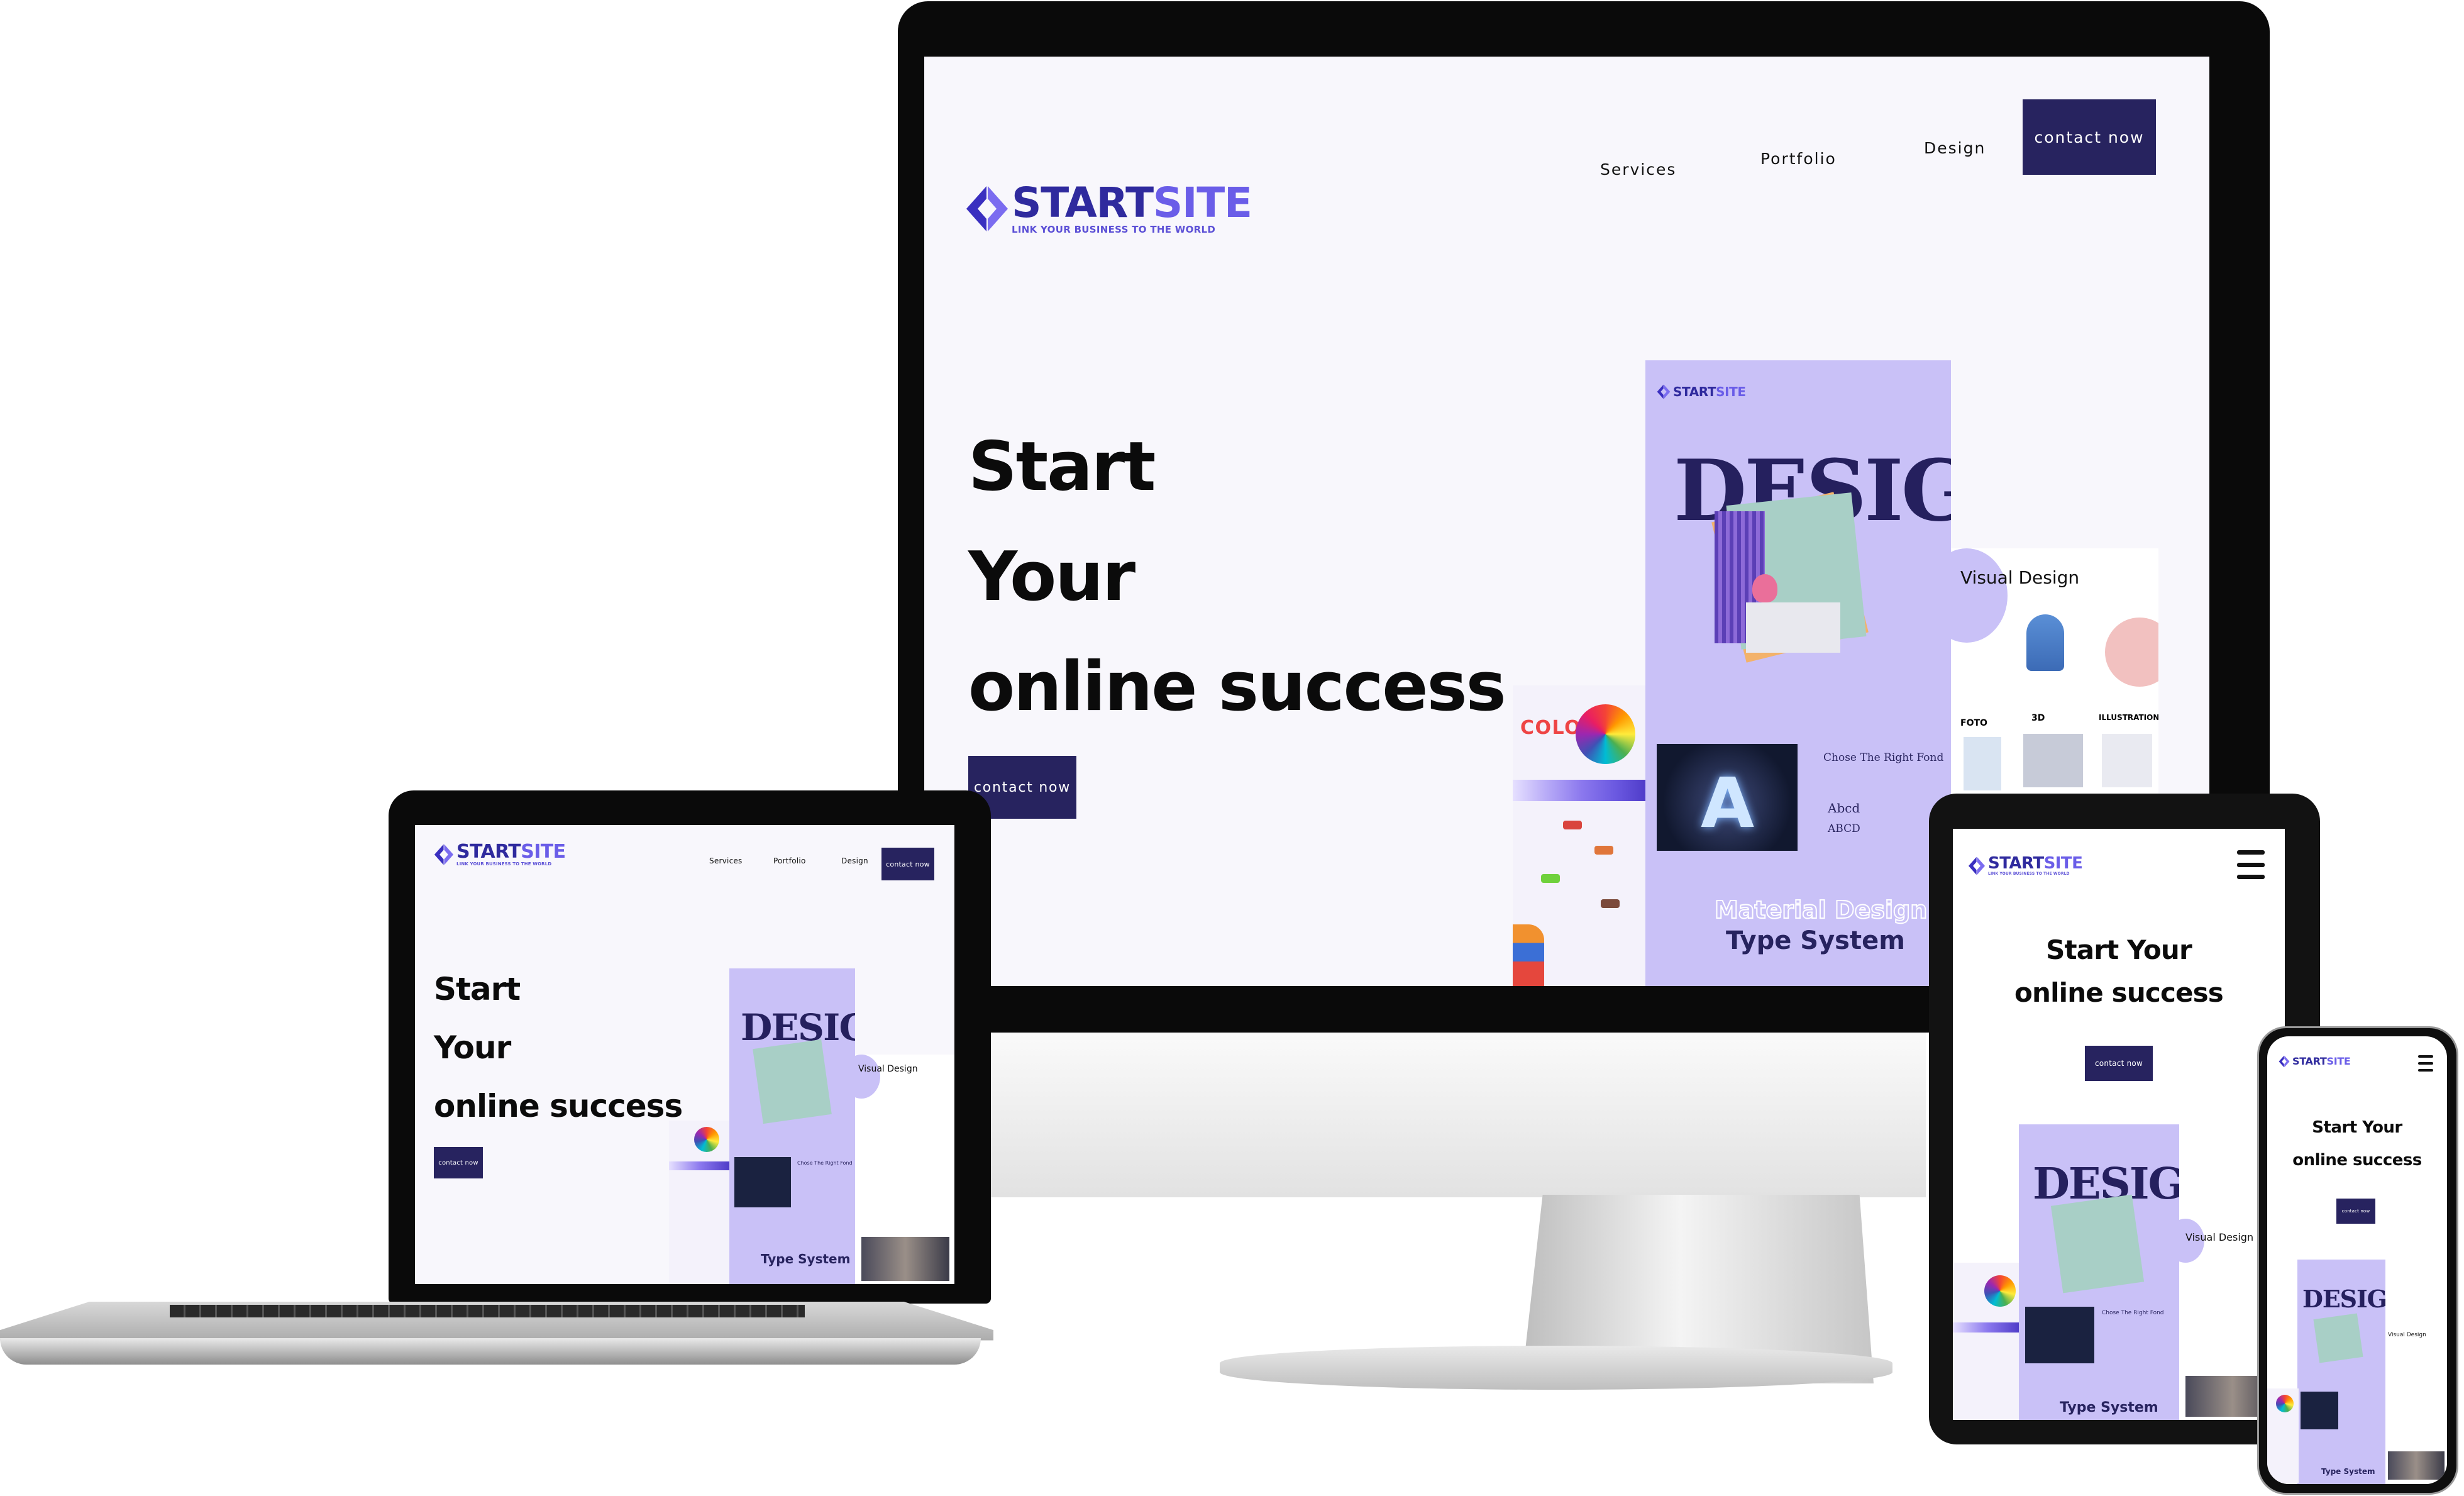 This screenshot has width=2464, height=1496. Describe the element at coordinates (2357, 1160) in the screenshot. I see `hero-line-2: online success` at that location.